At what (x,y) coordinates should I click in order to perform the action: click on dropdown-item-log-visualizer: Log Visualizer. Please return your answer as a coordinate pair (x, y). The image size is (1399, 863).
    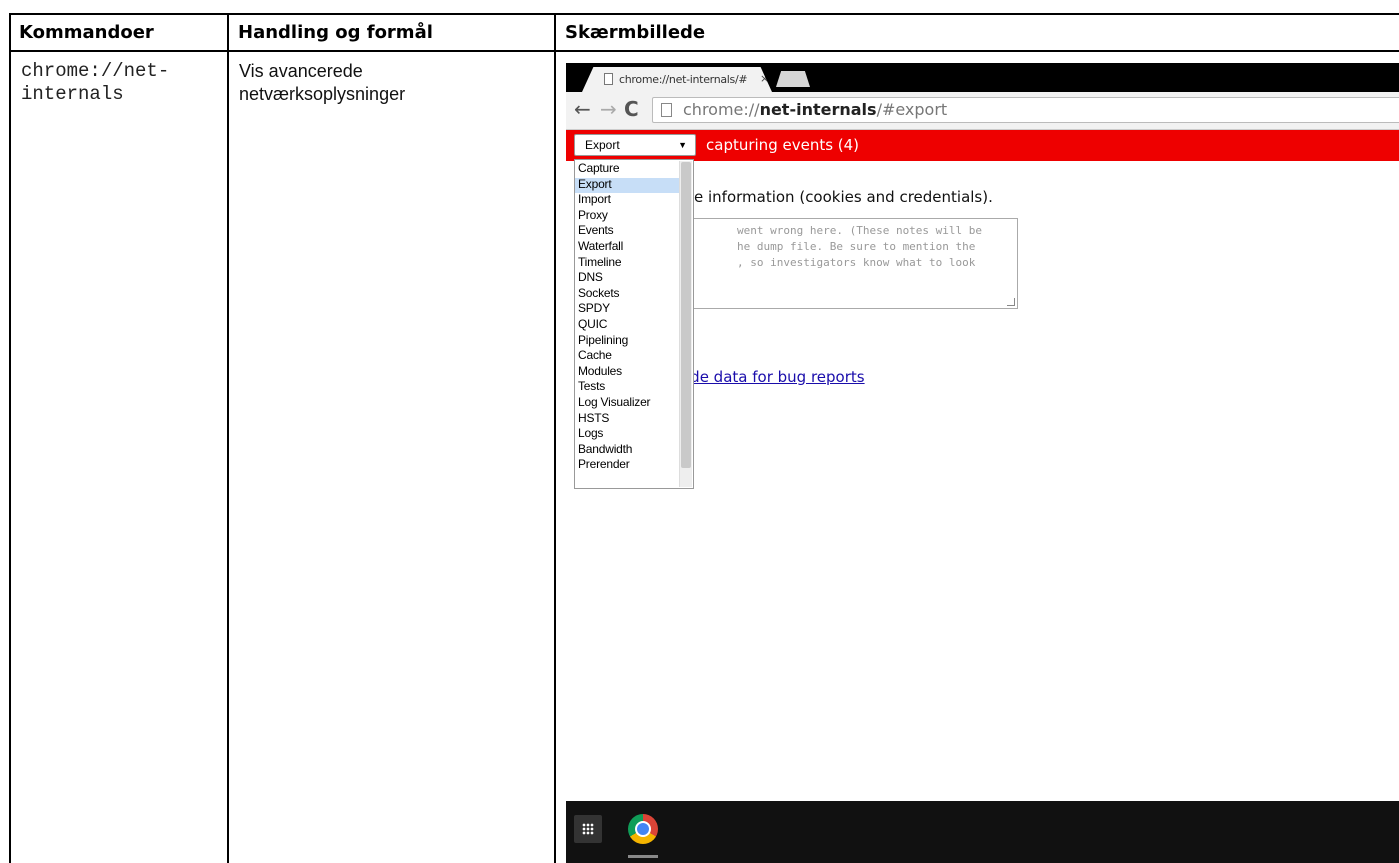
    Looking at the image, I should click on (627, 404).